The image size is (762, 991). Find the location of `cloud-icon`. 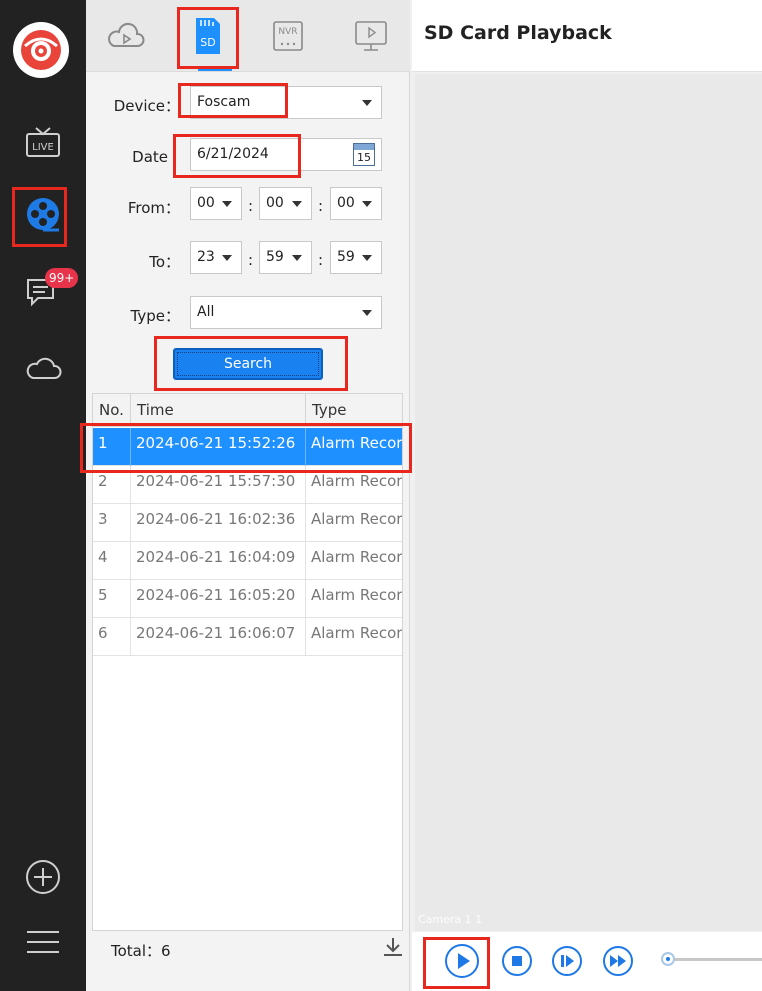

cloud-icon is located at coordinates (44, 368).